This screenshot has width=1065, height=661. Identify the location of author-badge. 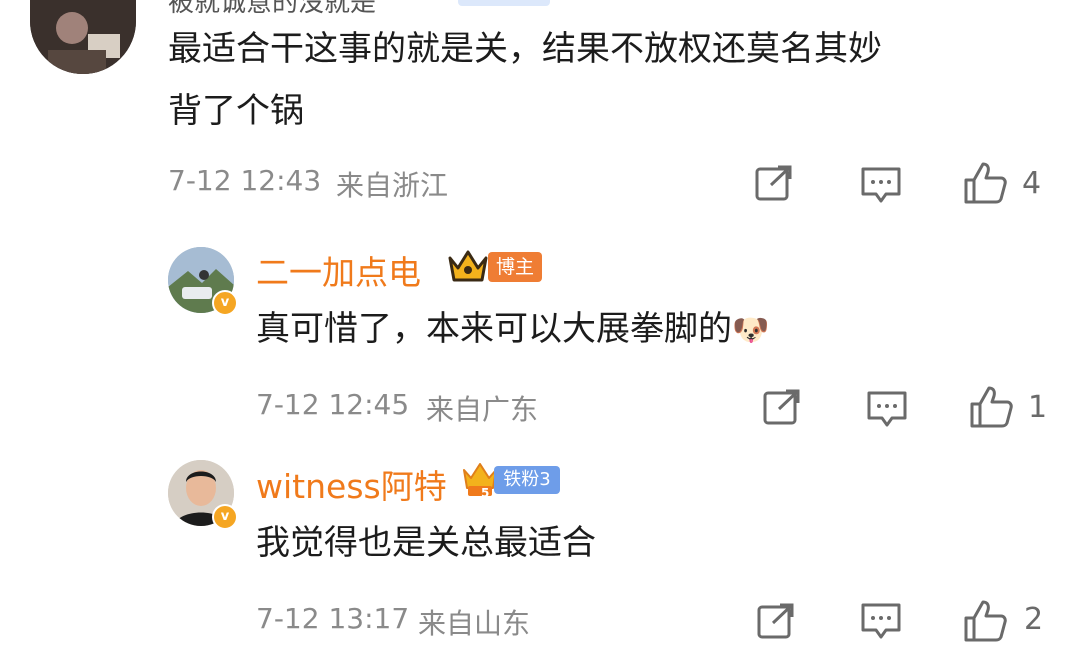
(504, 3).